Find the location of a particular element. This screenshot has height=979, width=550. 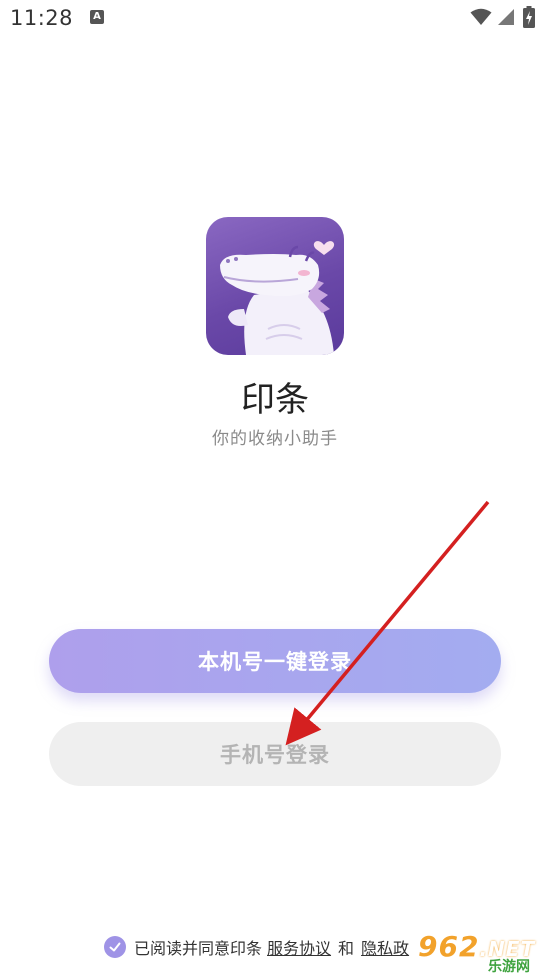

notification-icon: A is located at coordinates (97, 17).